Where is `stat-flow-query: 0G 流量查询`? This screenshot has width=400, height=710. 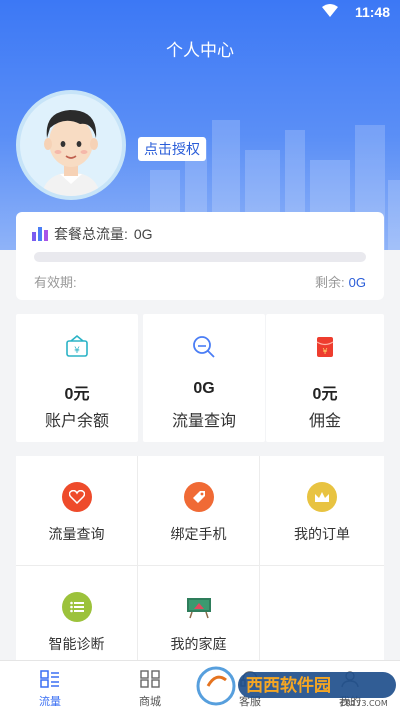 stat-flow-query: 0G 流量查询 is located at coordinates (204, 378).